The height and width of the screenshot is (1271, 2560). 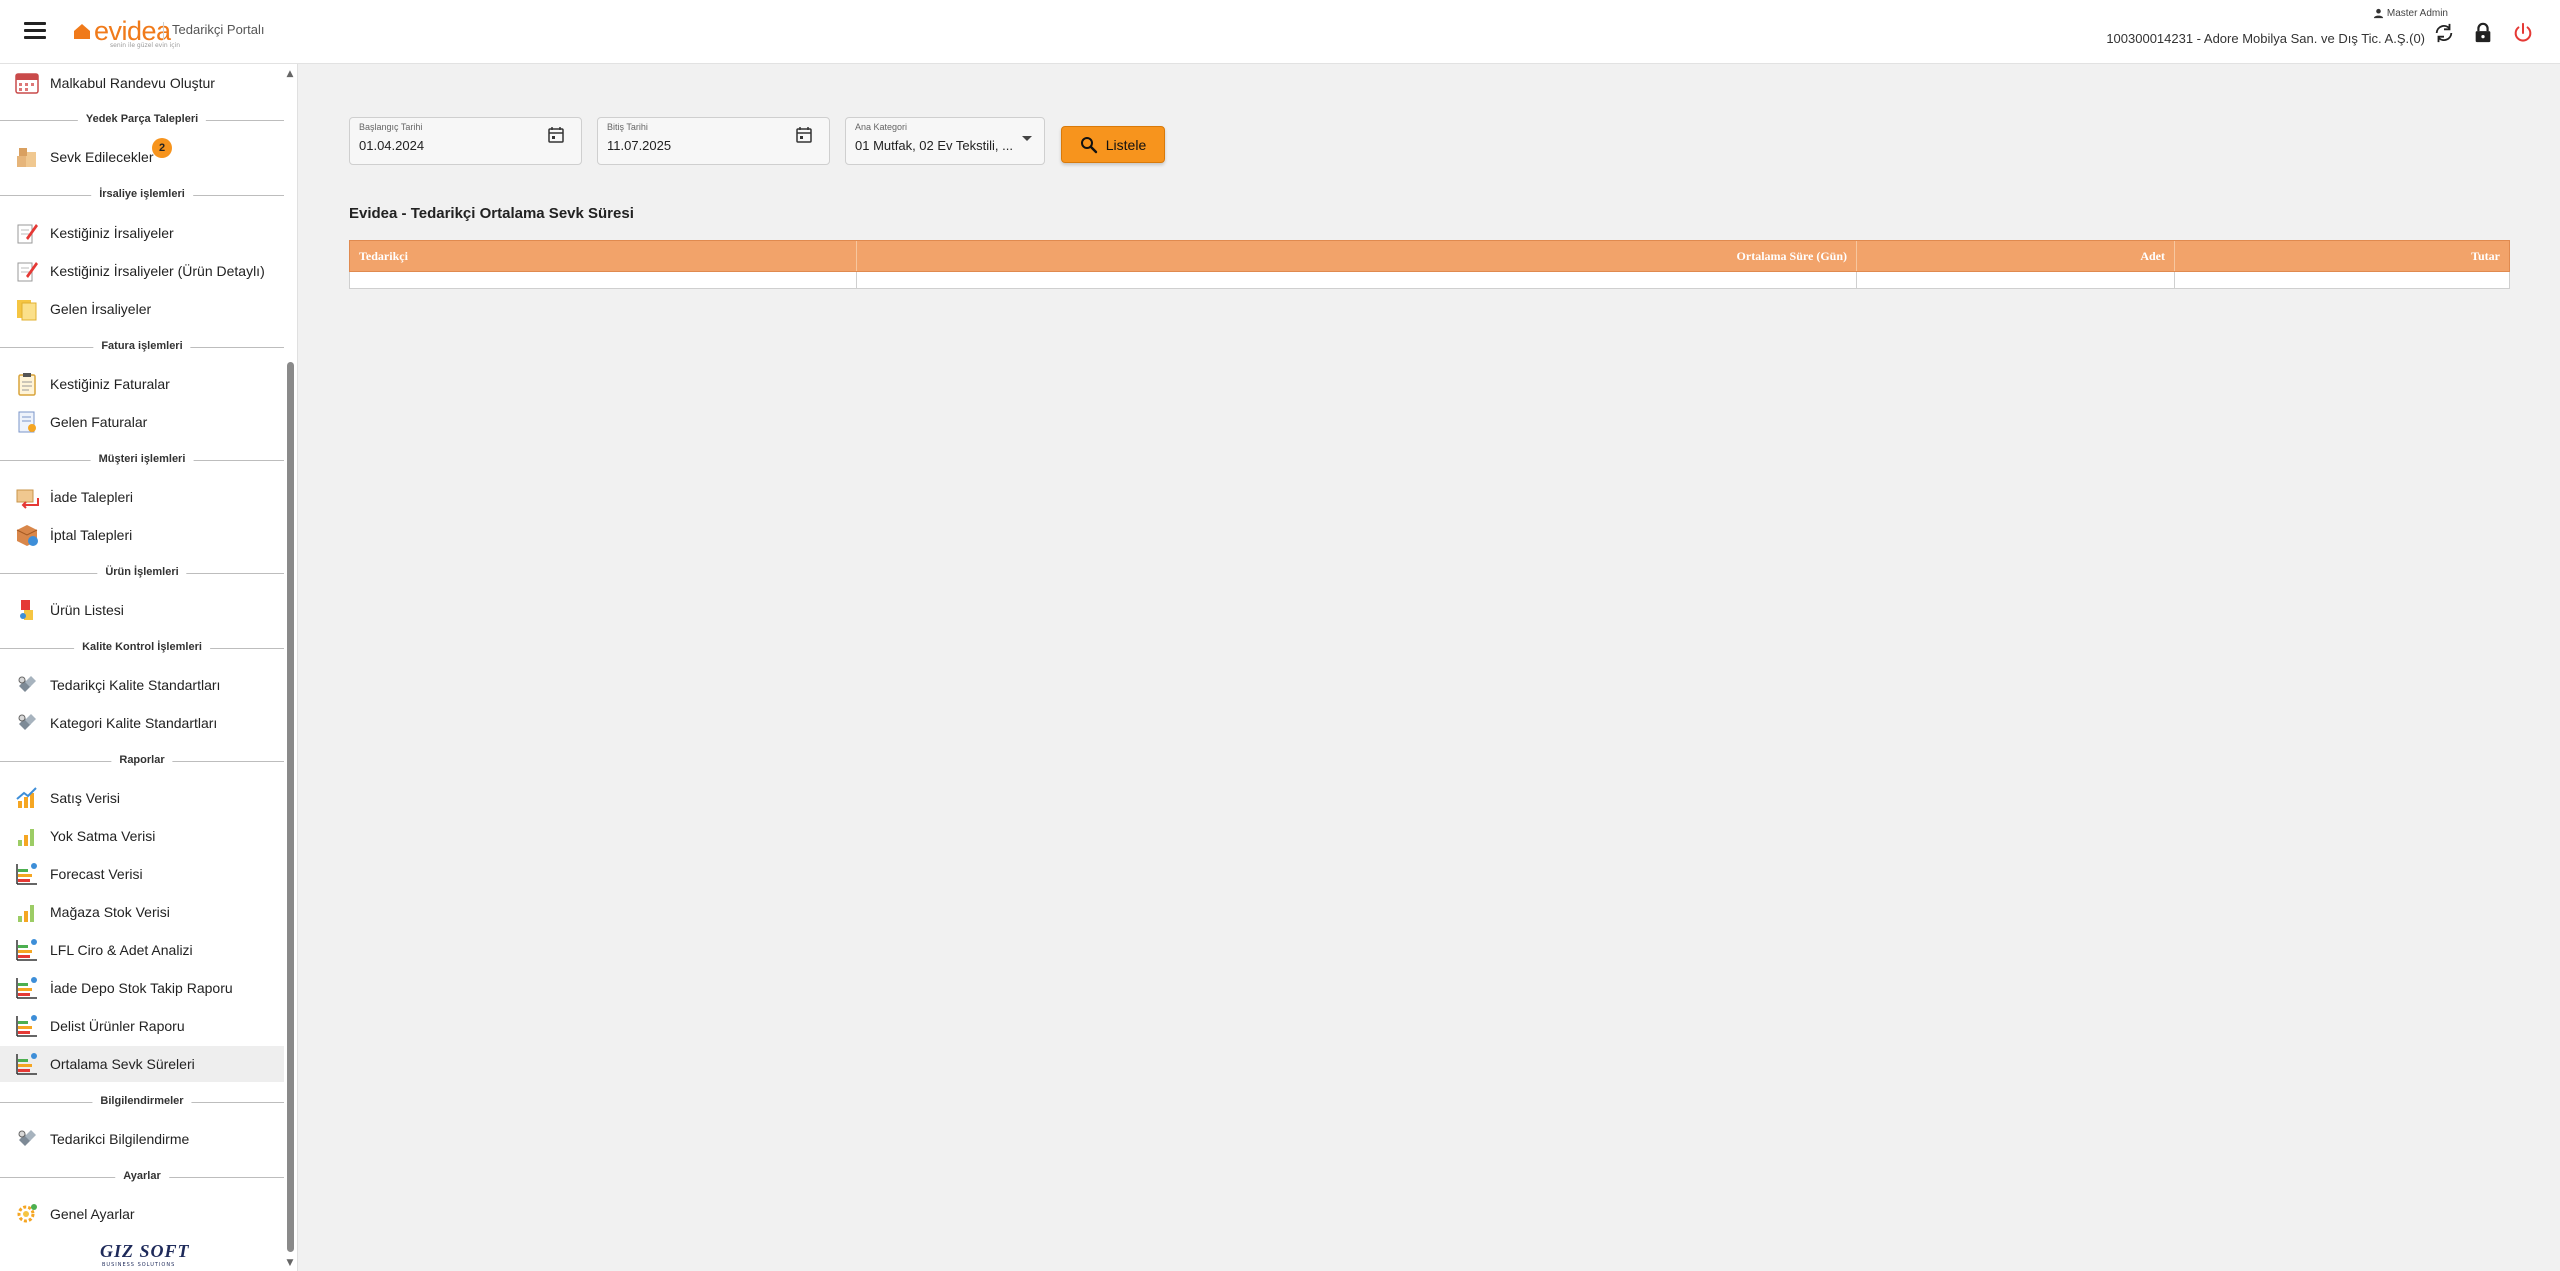 What do you see at coordinates (142, 1178) in the screenshot?
I see `section-ayarlar: Ayarlar` at bounding box center [142, 1178].